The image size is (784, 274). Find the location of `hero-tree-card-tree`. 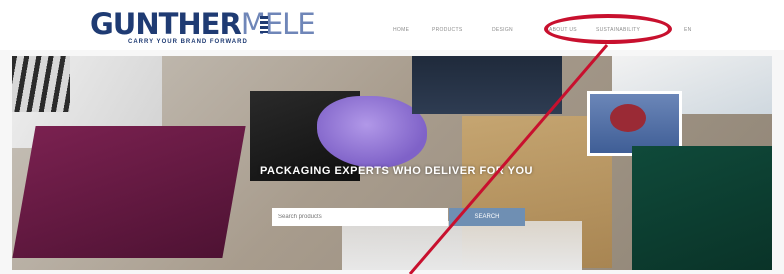

hero-tree-card-tree is located at coordinates (628, 118).